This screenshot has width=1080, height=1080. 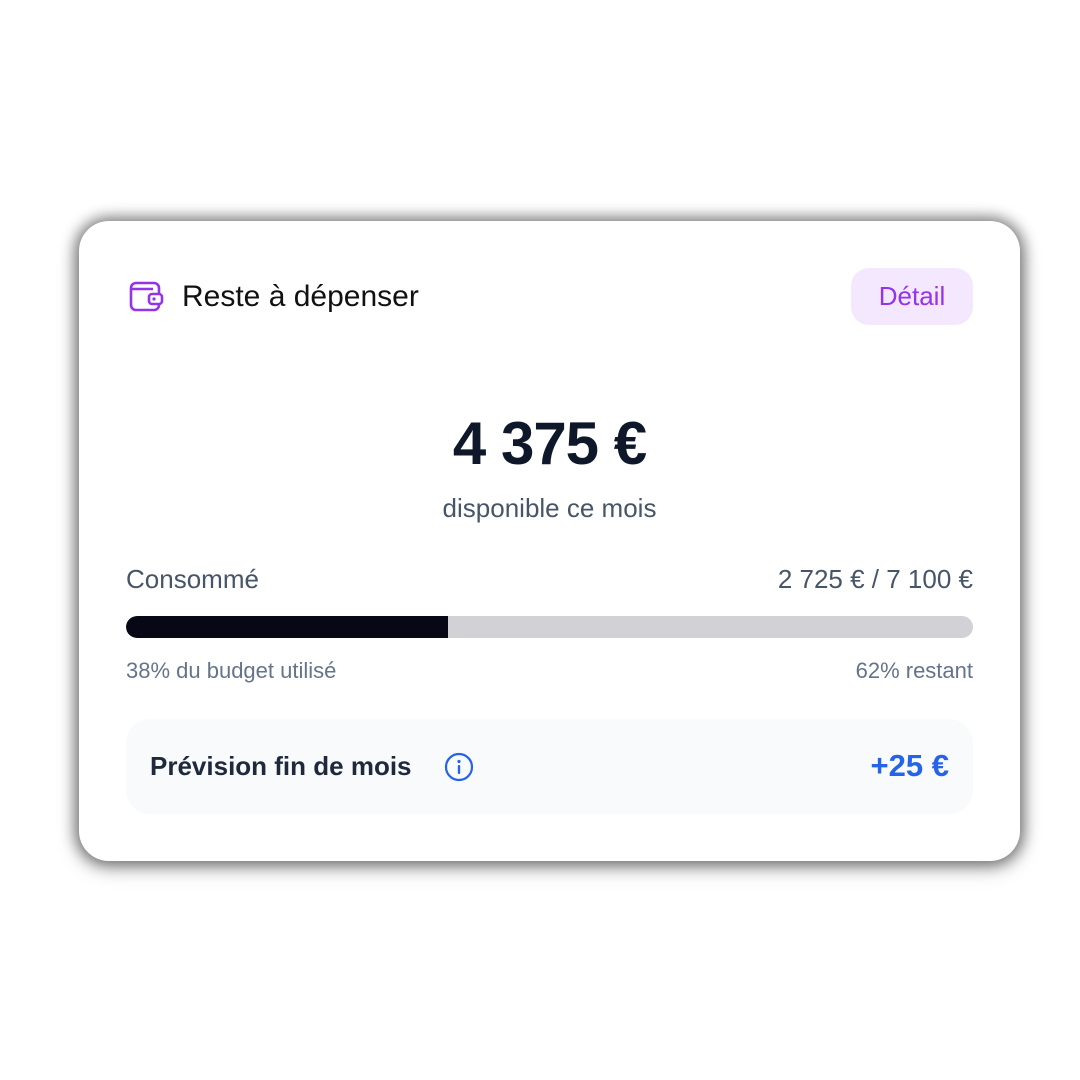 What do you see at coordinates (300, 296) in the screenshot?
I see `card-title: Reste à dépenser` at bounding box center [300, 296].